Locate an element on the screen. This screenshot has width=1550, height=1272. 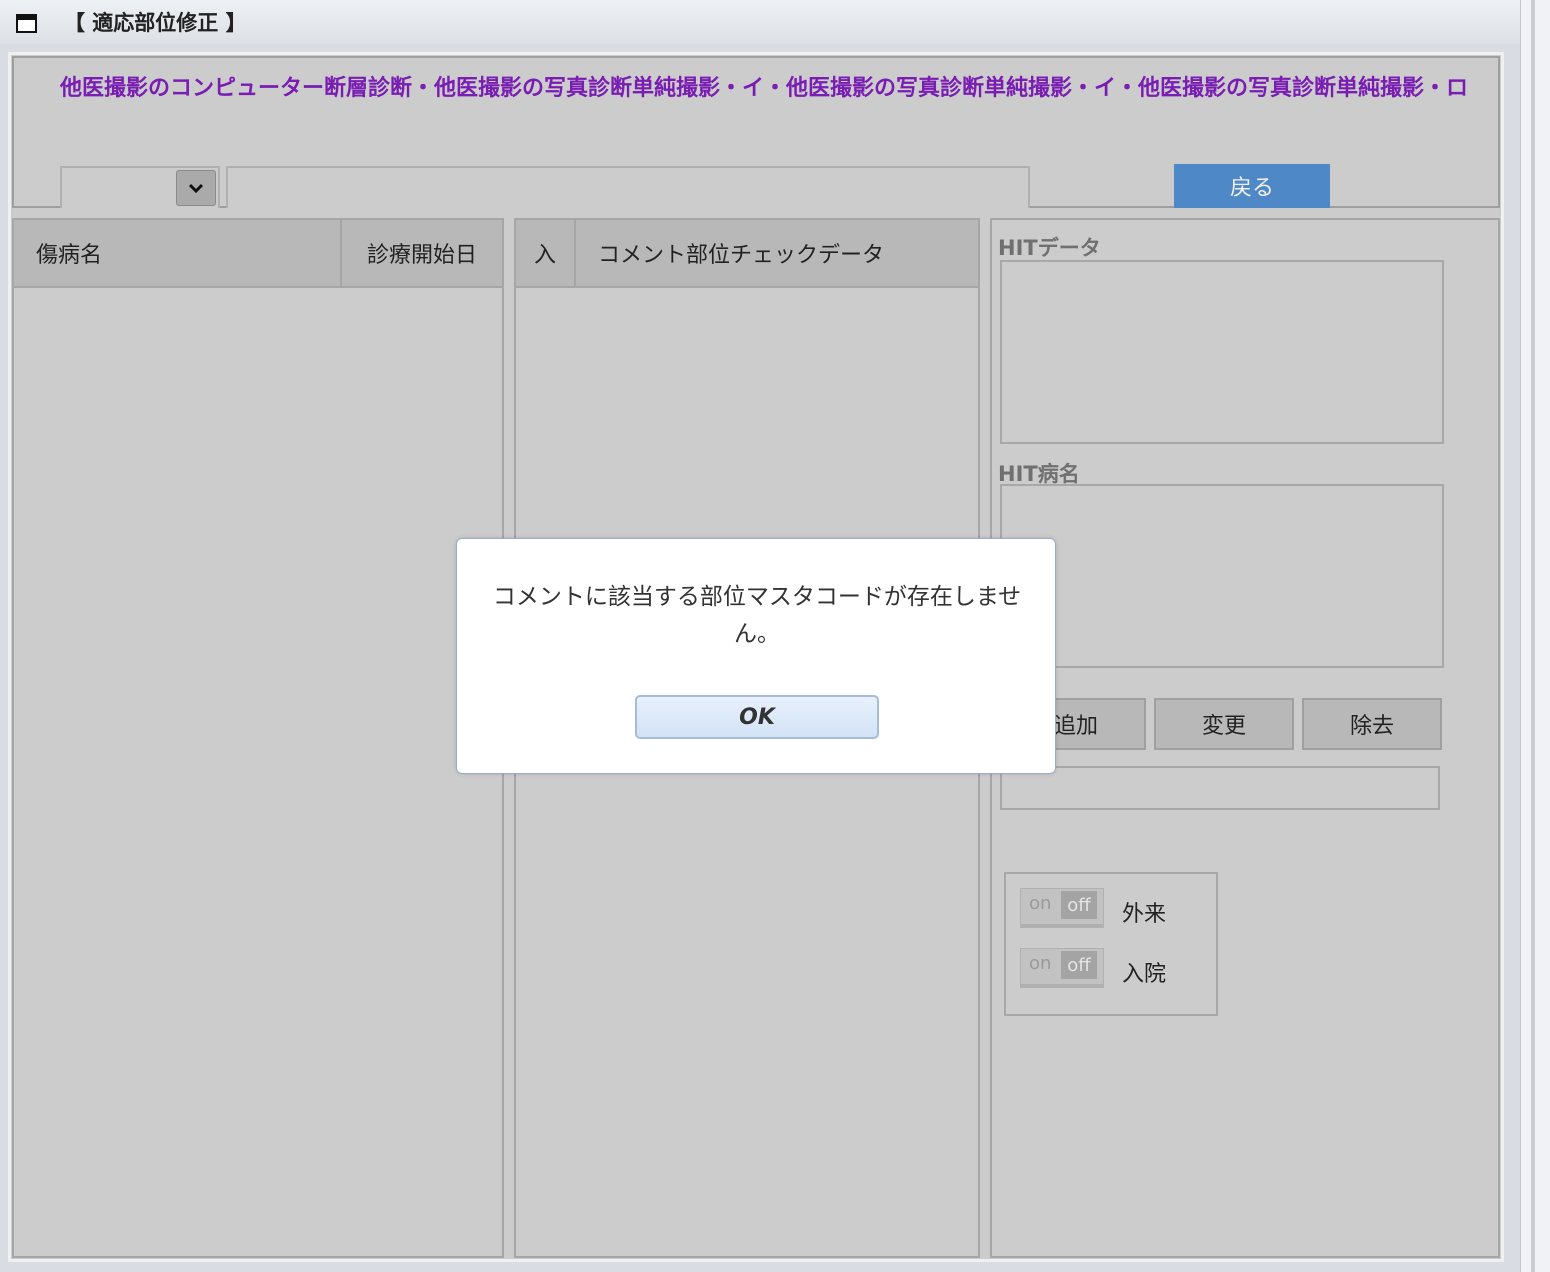
outpatient-label: 外来 is located at coordinates (1144, 914).